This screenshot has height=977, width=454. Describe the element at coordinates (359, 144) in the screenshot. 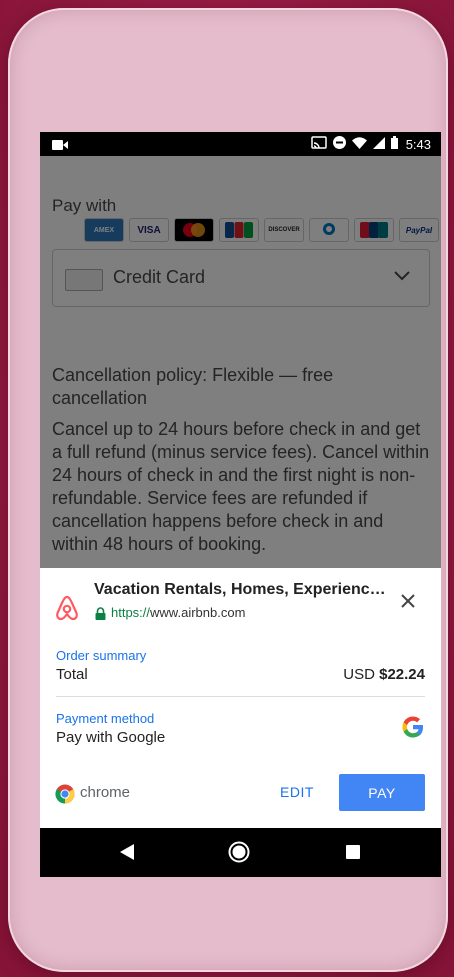

I see `wifi-icon` at that location.